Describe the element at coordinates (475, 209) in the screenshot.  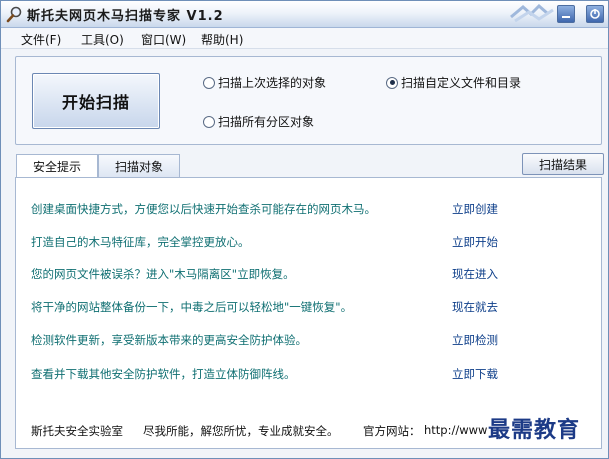
I see `action-link: 立即创建` at that location.